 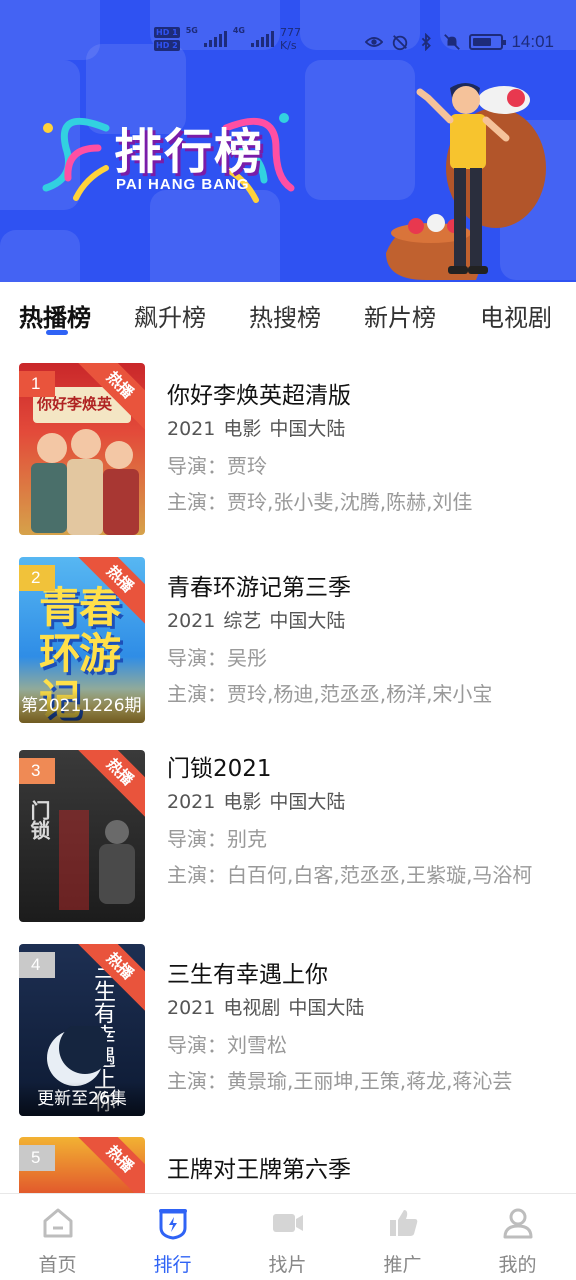 I want to click on cast-value: 贾玲,杨迪,范丞丞,杨洋,宋小宝, so click(x=360, y=694).